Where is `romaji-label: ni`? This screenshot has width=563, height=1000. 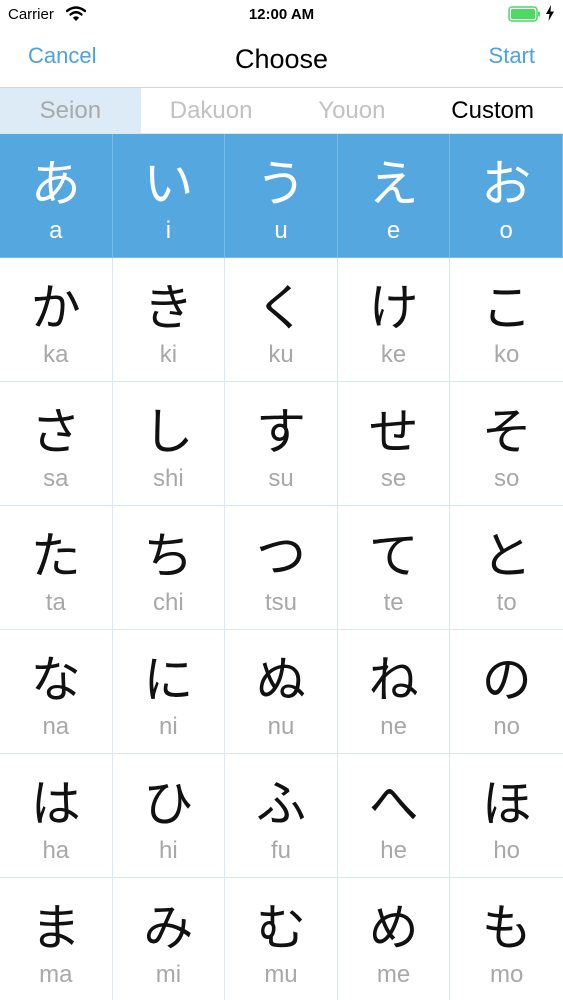 romaji-label: ni is located at coordinates (168, 726).